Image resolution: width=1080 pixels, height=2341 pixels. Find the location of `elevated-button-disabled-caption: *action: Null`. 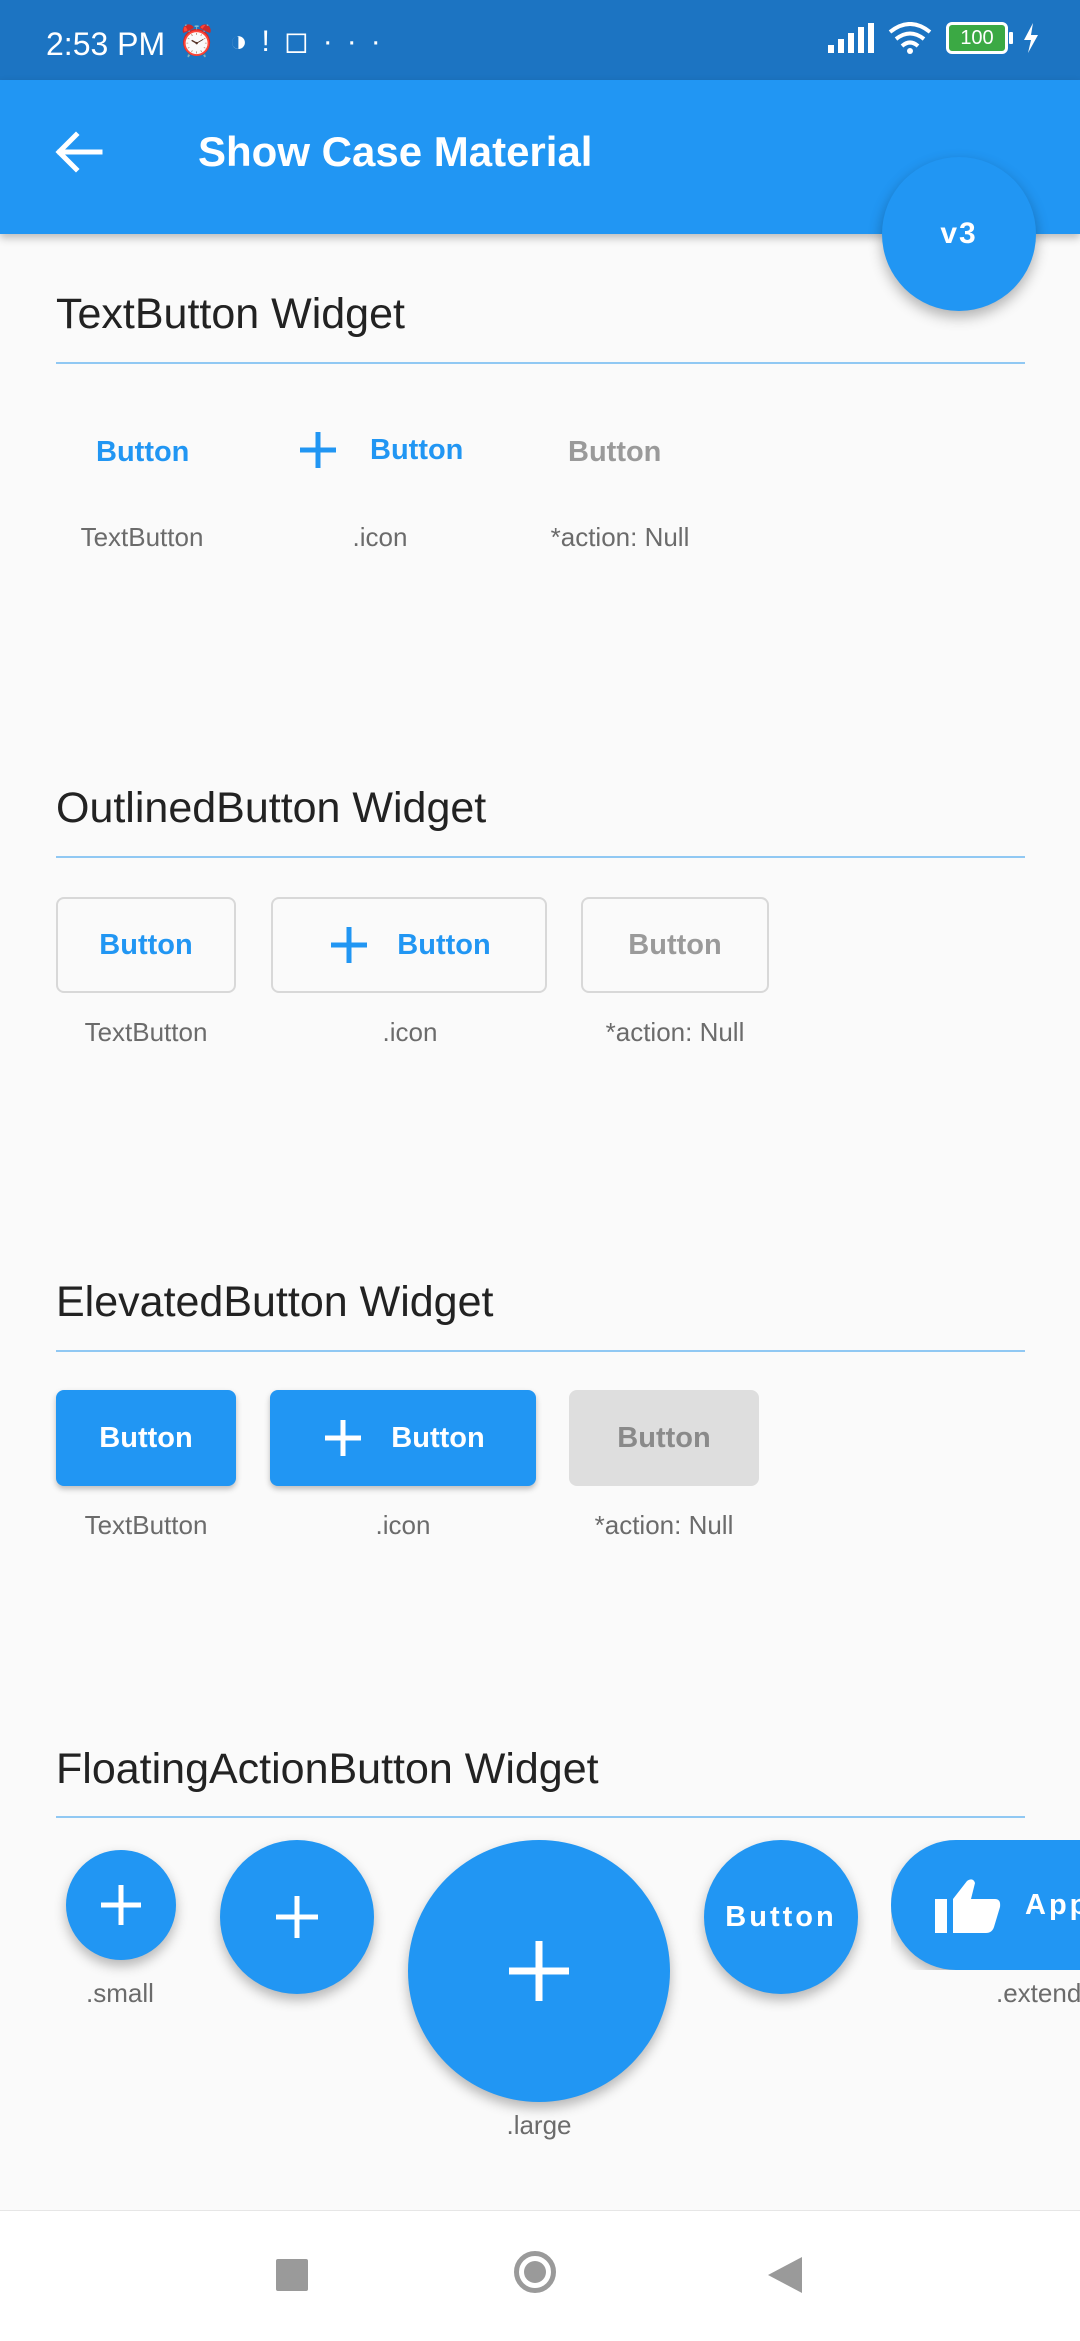

elevated-button-disabled-caption: *action: Null is located at coordinates (664, 1525).